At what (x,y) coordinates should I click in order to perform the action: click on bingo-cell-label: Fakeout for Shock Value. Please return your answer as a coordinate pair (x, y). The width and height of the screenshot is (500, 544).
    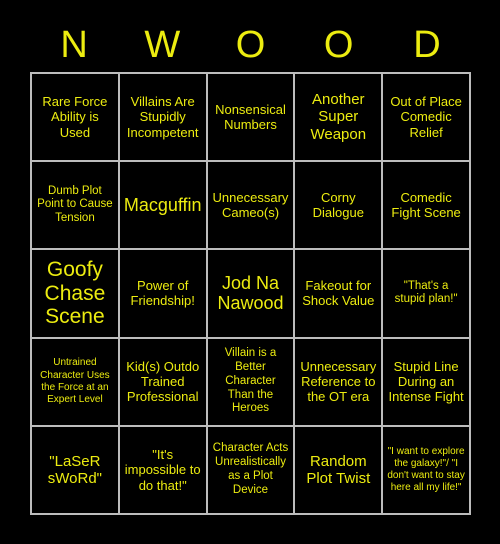
    Looking at the image, I should click on (338, 293).